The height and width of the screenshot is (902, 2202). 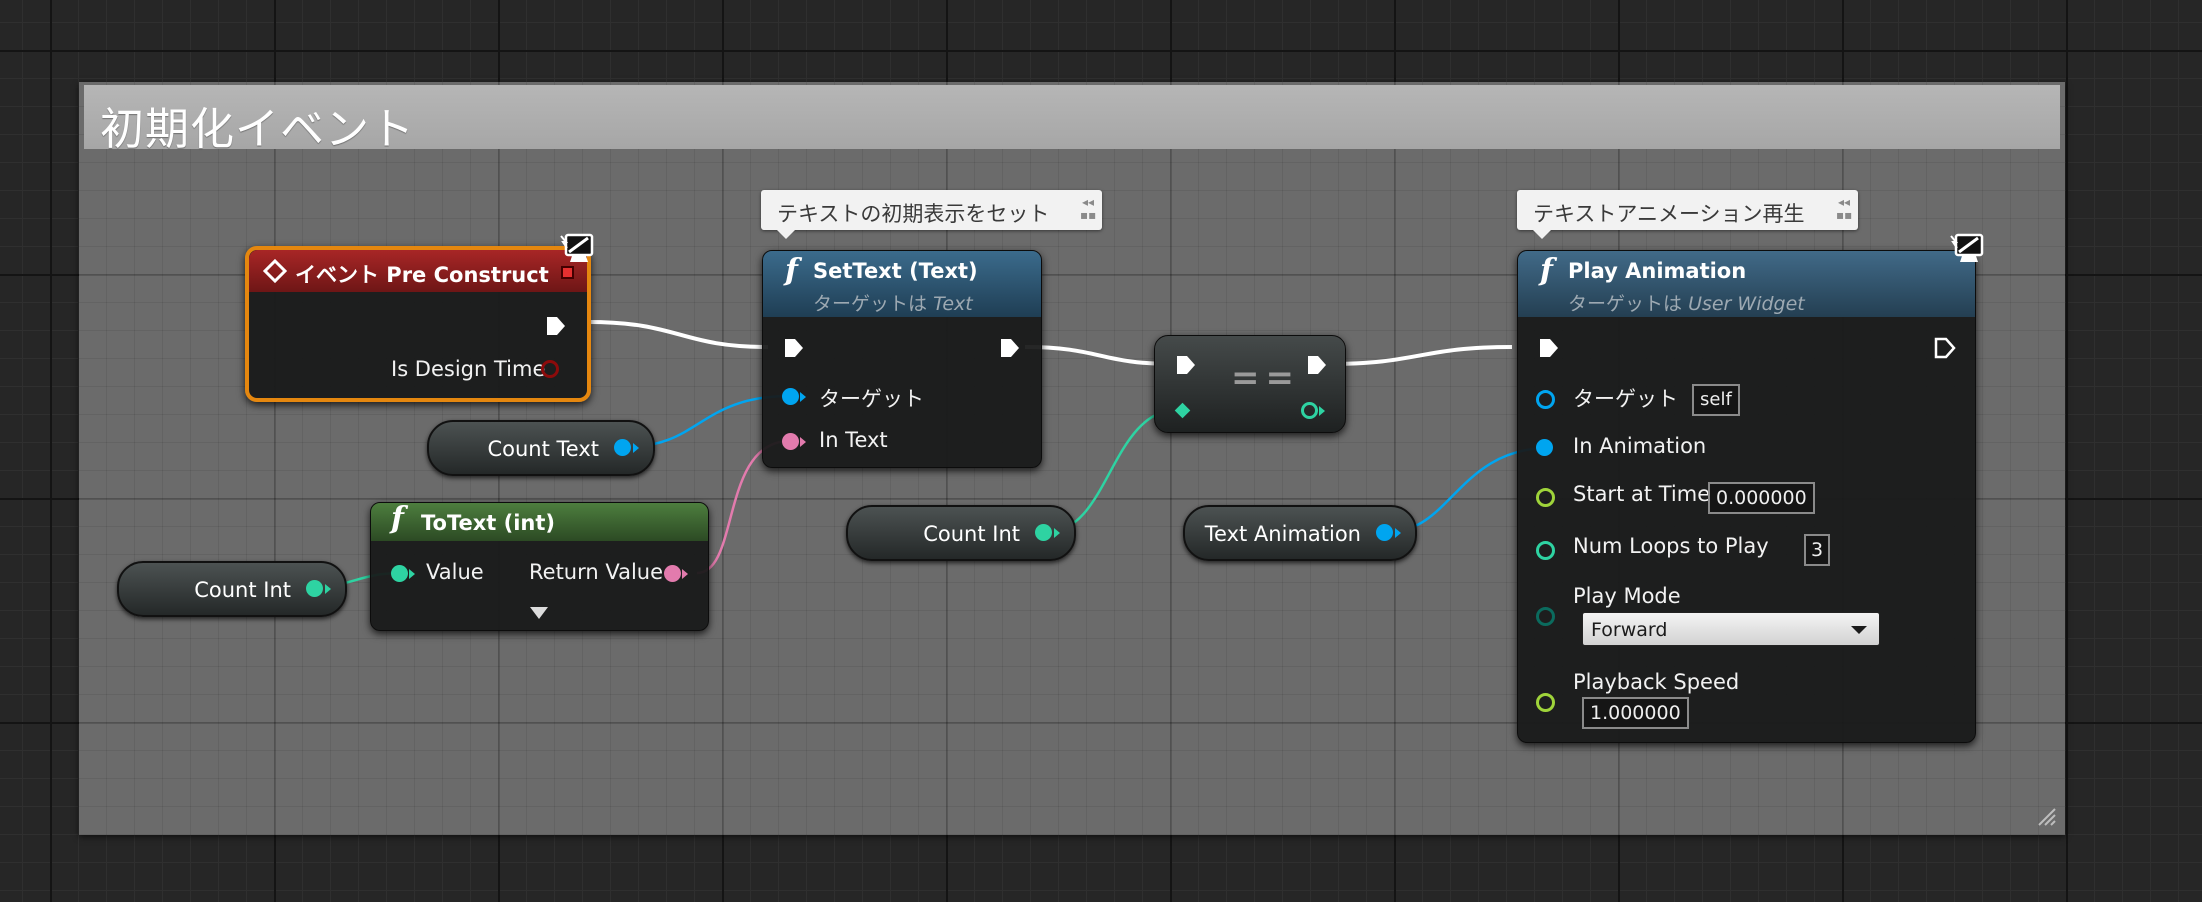 I want to click on text-animation-variable: Text Animation, so click(x=1300, y=533).